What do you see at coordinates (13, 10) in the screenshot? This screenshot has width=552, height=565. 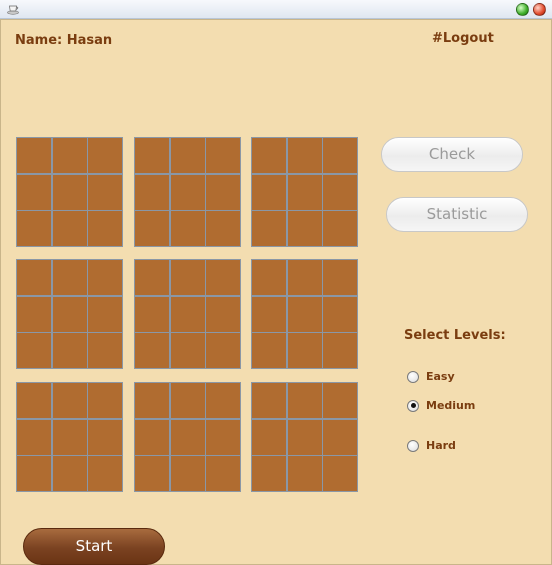 I see `cup-icon` at bounding box center [13, 10].